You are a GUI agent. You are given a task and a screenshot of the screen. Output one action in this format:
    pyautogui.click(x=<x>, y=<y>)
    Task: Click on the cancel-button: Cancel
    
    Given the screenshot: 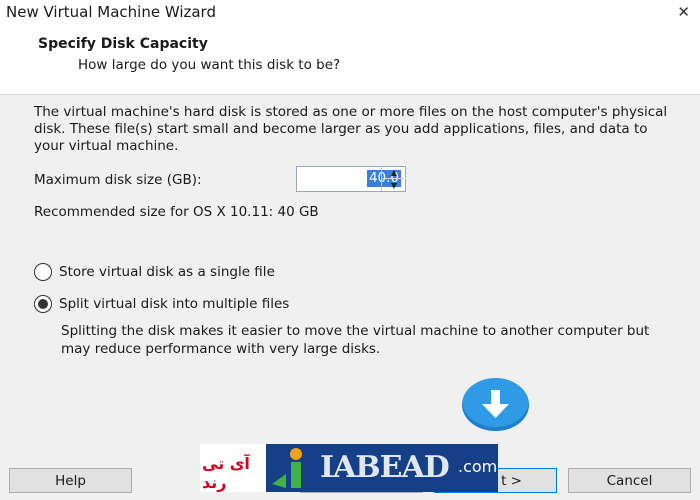 What is the action you would take?
    pyautogui.click(x=629, y=480)
    